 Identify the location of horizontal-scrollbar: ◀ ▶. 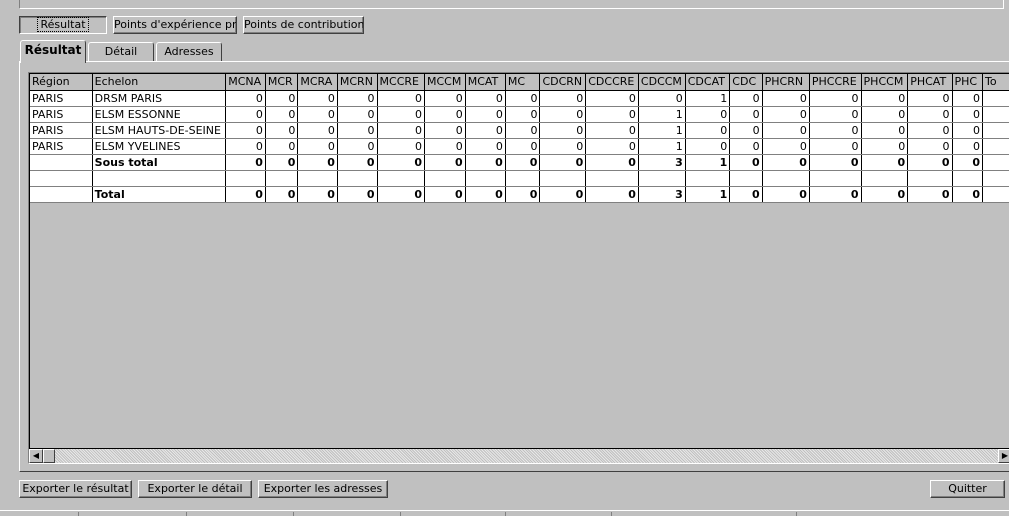
(519, 456).